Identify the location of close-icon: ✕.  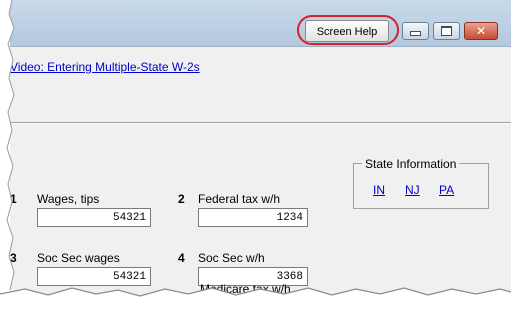
(481, 31).